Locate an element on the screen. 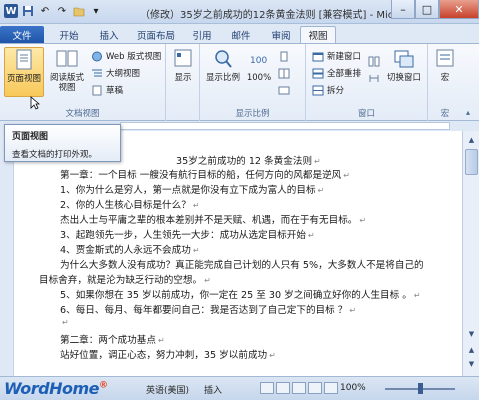 The width and height of the screenshot is (479, 400). switch-windows-icon is located at coordinates (404, 59).